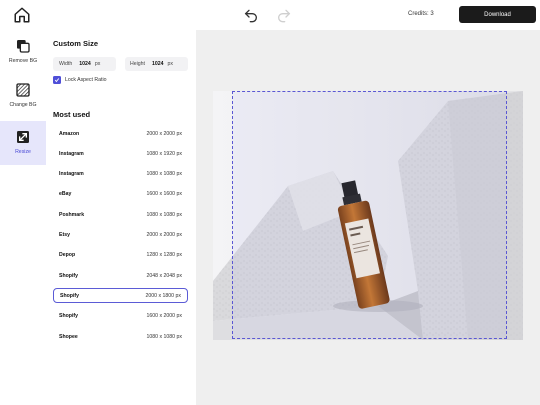  I want to click on preset-row: Depop 1280 x 1280 px, so click(120, 255).